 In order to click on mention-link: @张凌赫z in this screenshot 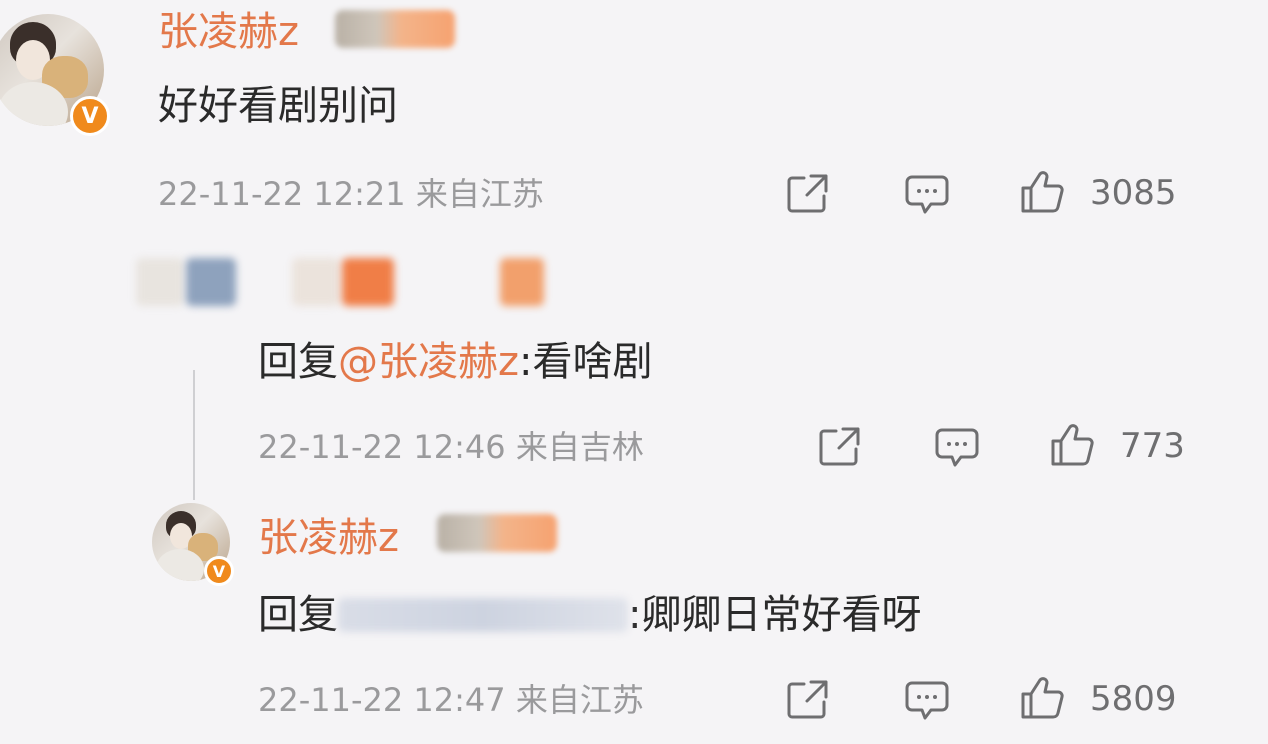, I will do `click(428, 362)`.